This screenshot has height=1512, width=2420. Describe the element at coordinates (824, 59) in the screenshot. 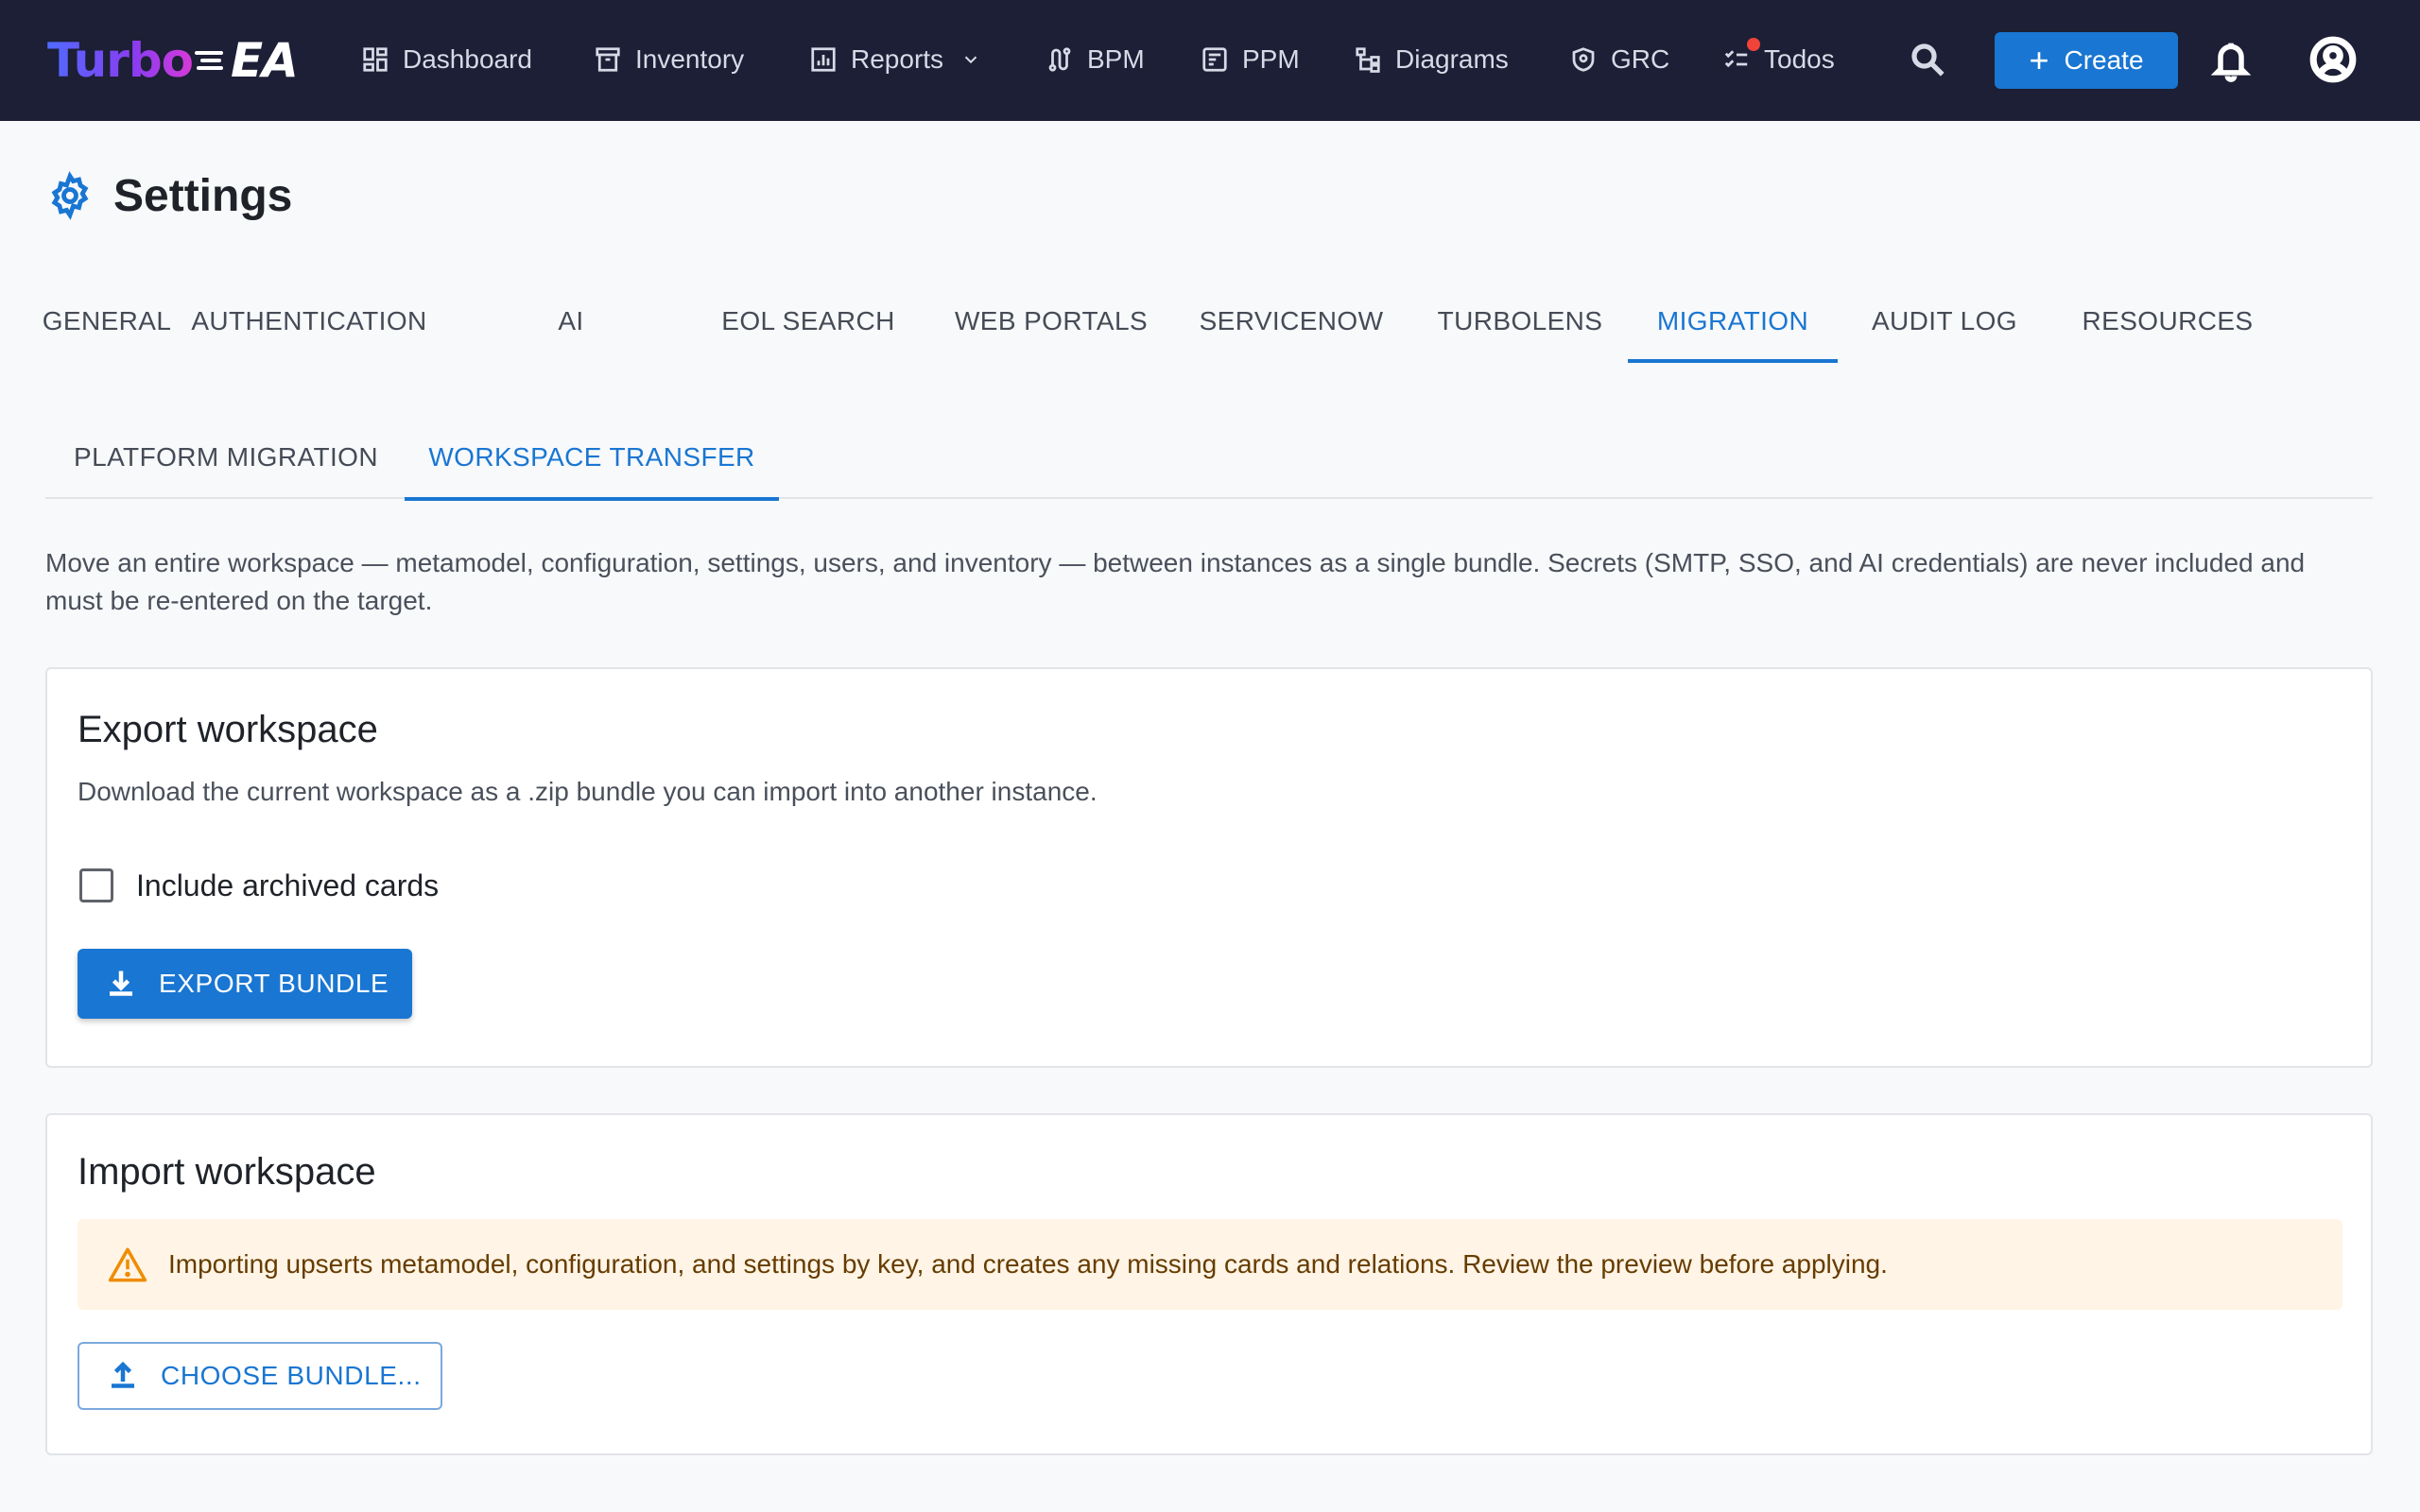

I see `chart-icon` at that location.